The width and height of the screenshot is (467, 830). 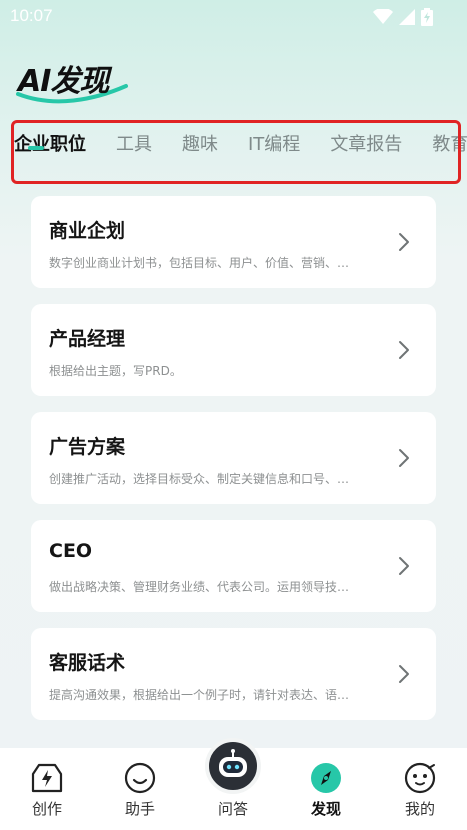 What do you see at coordinates (31, 15) in the screenshot?
I see `status-time: 10:07` at bounding box center [31, 15].